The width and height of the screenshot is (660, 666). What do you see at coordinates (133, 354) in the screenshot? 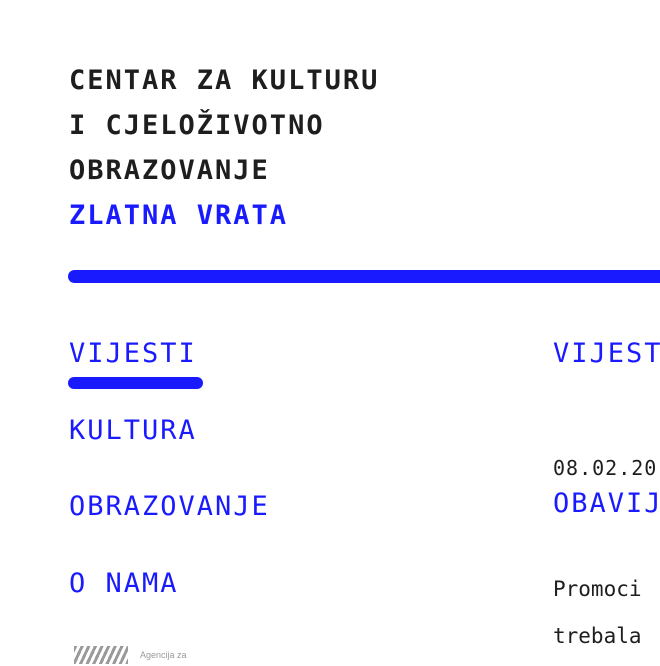
I see `nav-item-vijesti: VIJESTI` at bounding box center [133, 354].